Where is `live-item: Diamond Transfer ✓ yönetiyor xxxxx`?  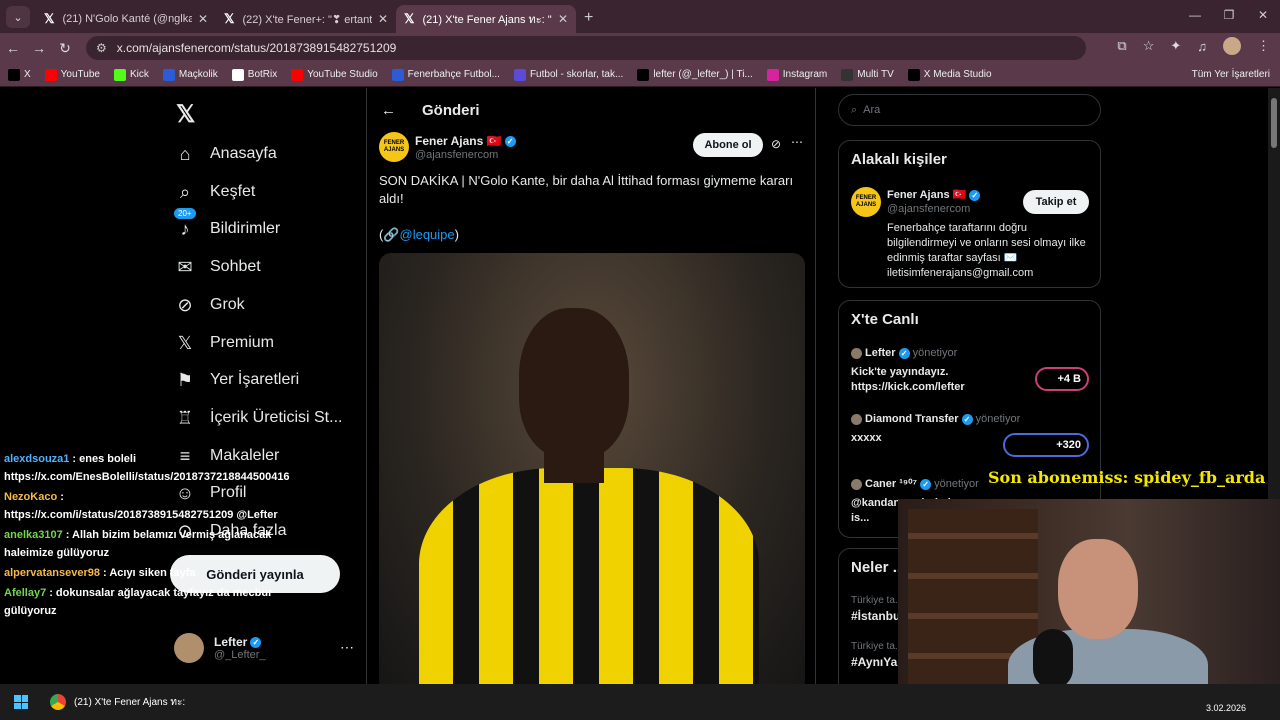 live-item: Diamond Transfer ✓ yönetiyor xxxxx is located at coordinates (935, 429).